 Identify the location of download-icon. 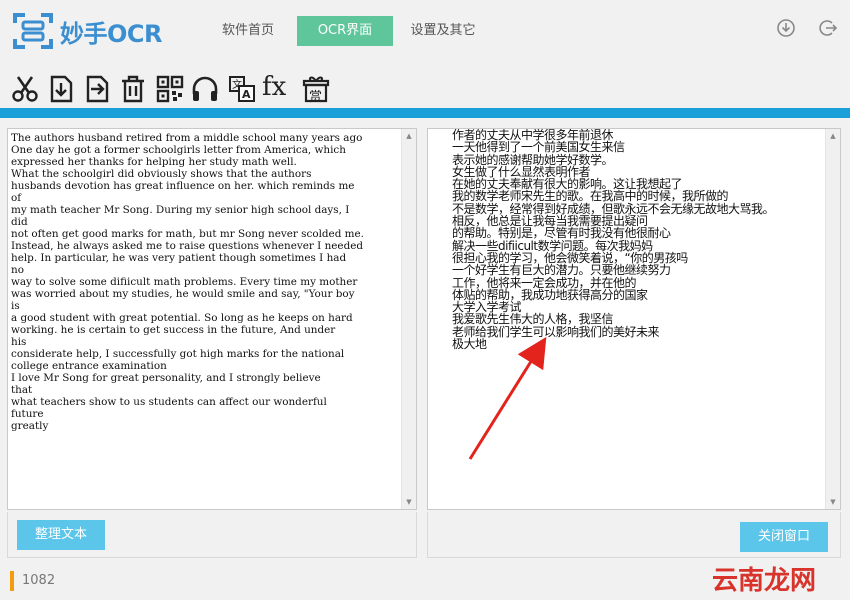
(786, 28).